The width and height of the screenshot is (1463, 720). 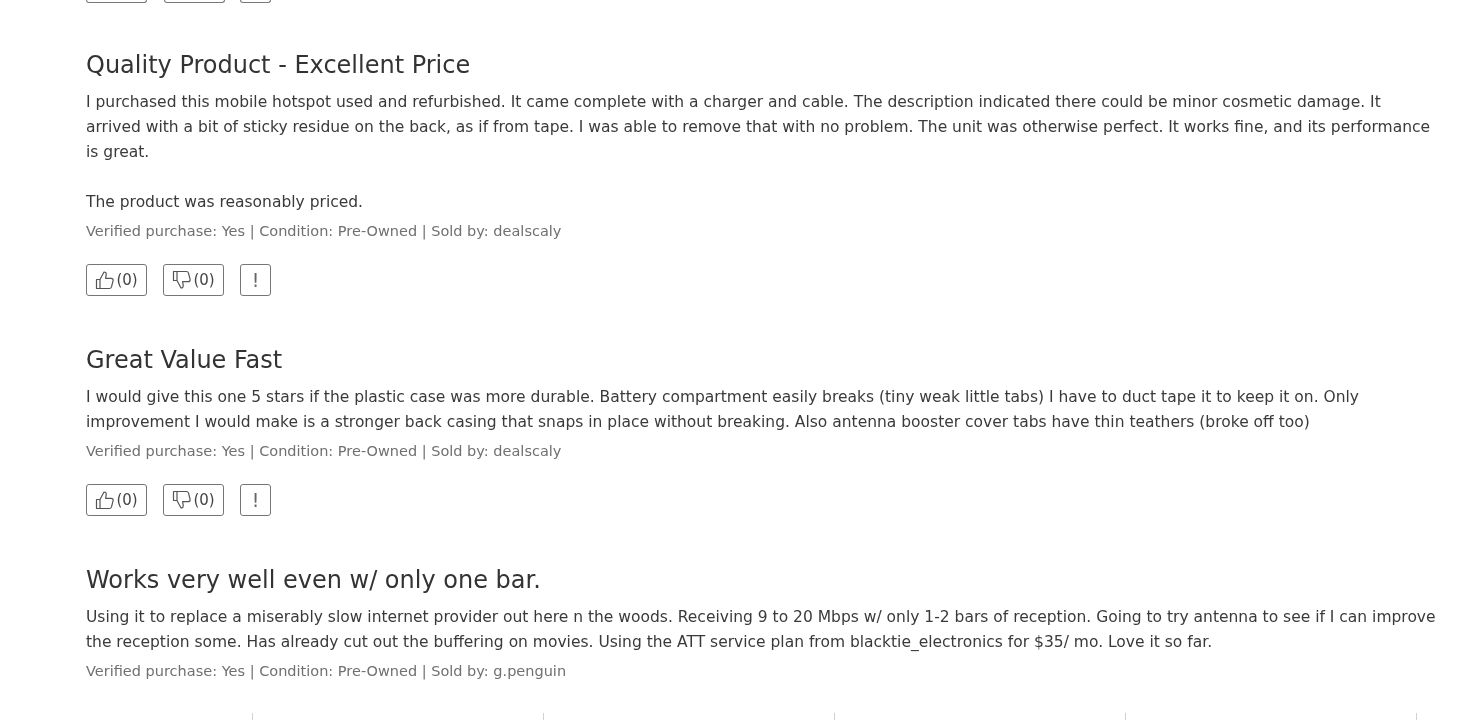 What do you see at coordinates (723, 410) in the screenshot?
I see `review-text: I would give this one 5 stars if the plastic case was more durable. Battery compartment easily breaks (tiny weak little tabs) I have to duct tape it to keep it on. Only improvement I would make is a stronger back casing that snaps in place without breaking. Also antenna booster cover tabs have thin teathers (broke off too)` at bounding box center [723, 410].